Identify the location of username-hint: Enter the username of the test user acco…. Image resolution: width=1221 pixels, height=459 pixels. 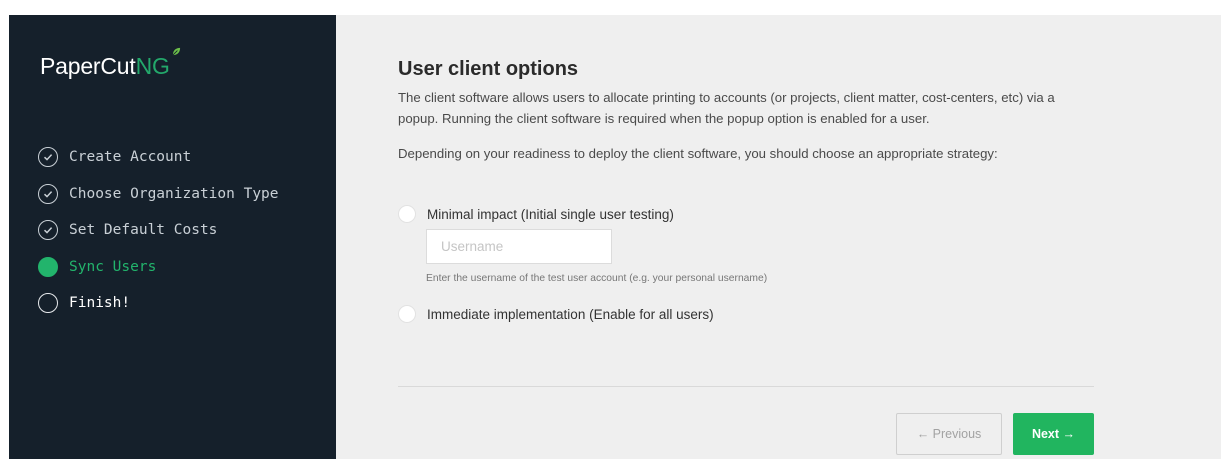
(597, 278).